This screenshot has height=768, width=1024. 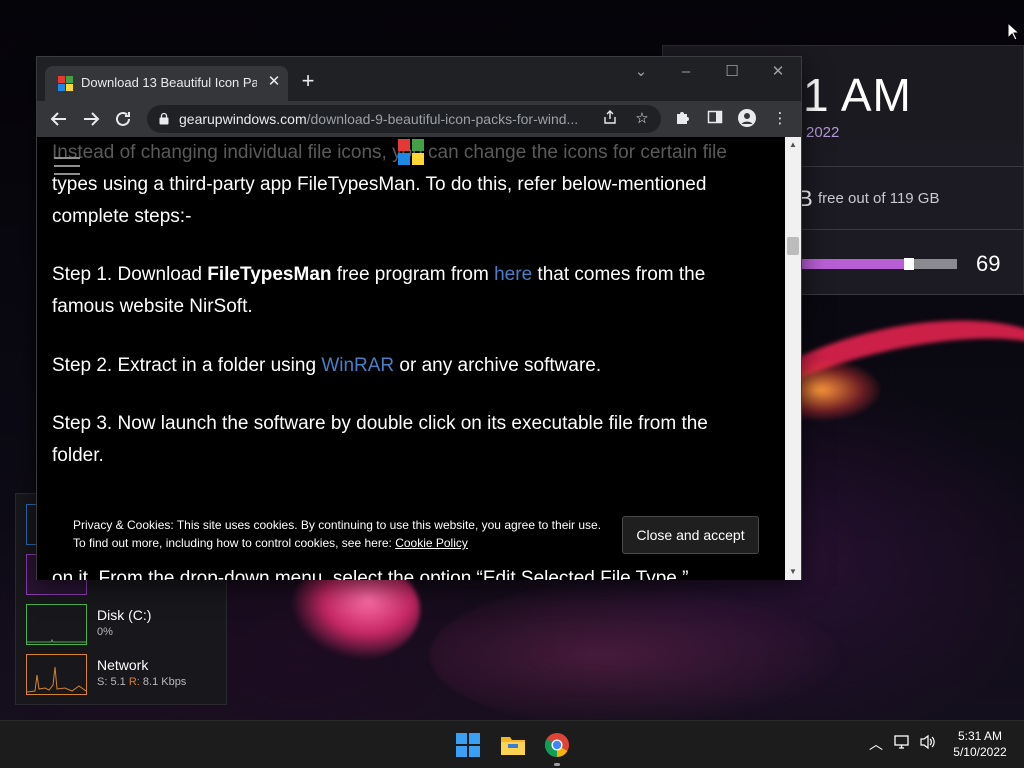 I want to click on step1-mid: free program from, so click(x=413, y=274).